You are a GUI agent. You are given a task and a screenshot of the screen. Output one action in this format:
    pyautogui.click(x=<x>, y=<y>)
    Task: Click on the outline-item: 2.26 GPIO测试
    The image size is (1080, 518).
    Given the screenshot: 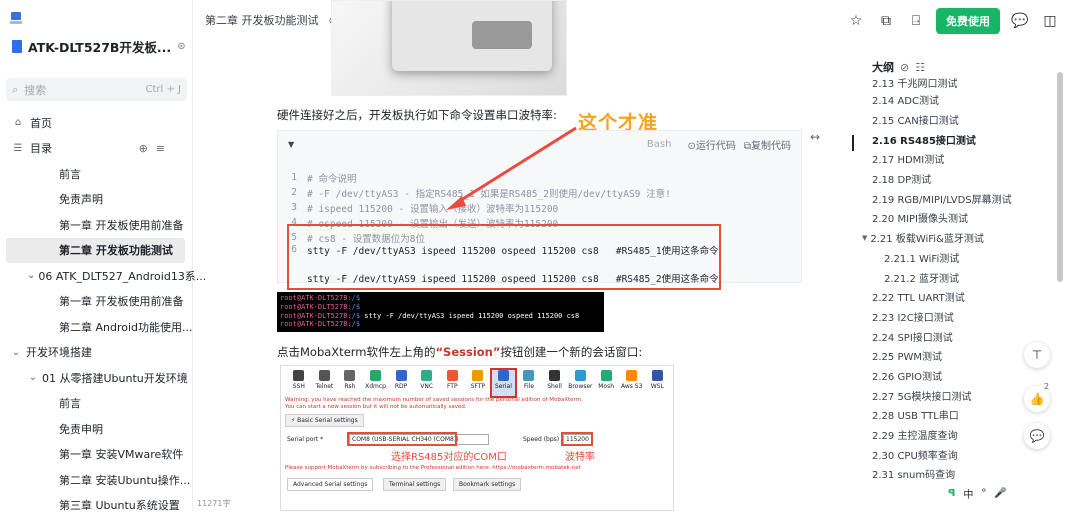 What is the action you would take?
    pyautogui.click(x=951, y=376)
    